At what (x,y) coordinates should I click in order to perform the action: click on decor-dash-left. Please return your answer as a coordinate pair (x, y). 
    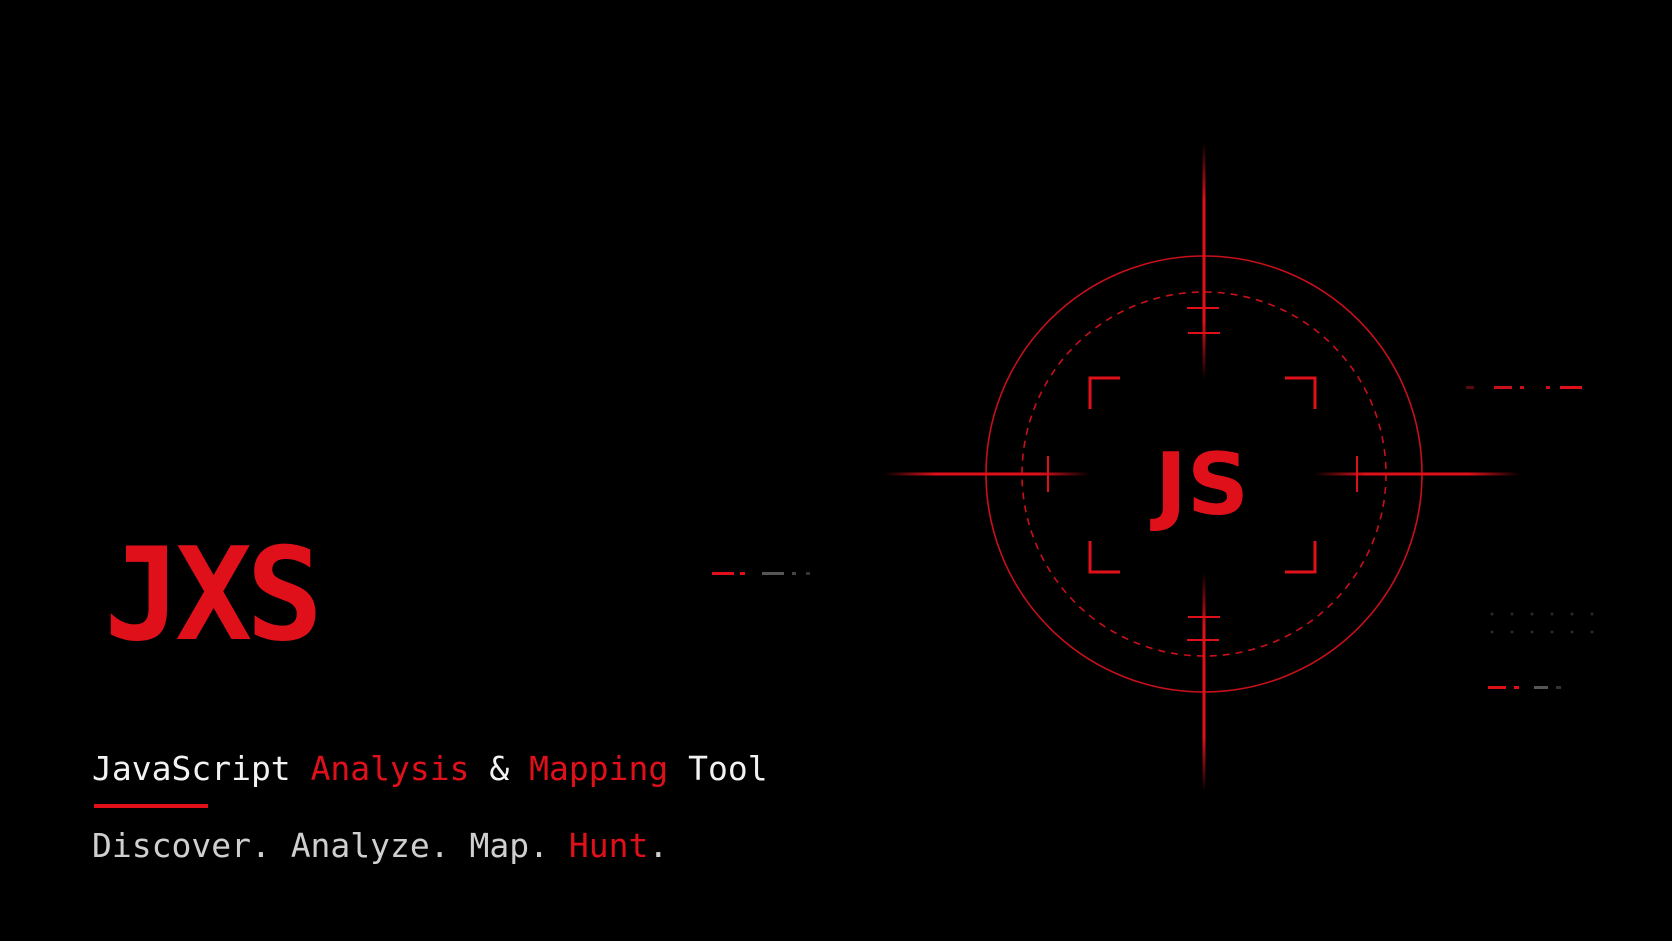
    Looking at the image, I should click on (761, 573).